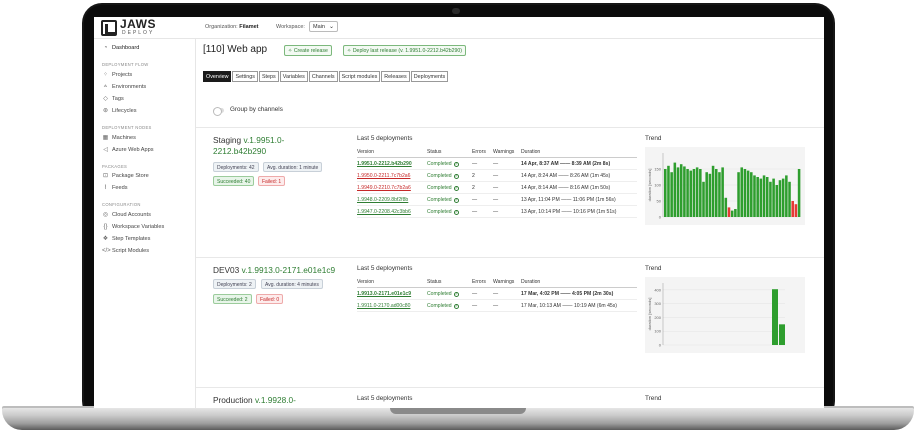 This screenshot has width=916, height=441. What do you see at coordinates (272, 181) in the screenshot?
I see `failed-badge: Failed: 1` at bounding box center [272, 181].